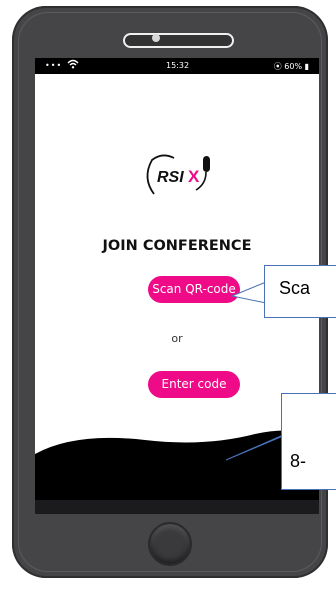 This screenshot has height=589, width=336. Describe the element at coordinates (298, 461) in the screenshot. I see `callout-code-text: 8-` at that location.